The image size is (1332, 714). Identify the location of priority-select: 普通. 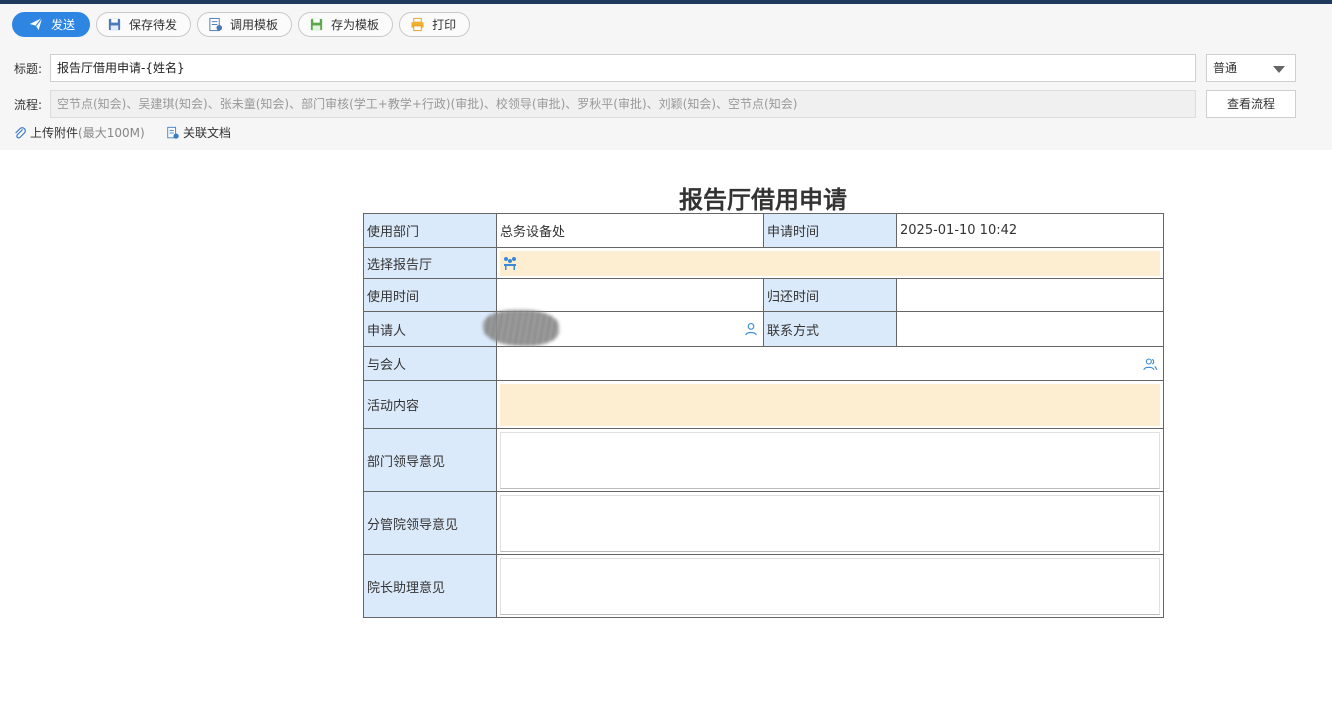
(1251, 68).